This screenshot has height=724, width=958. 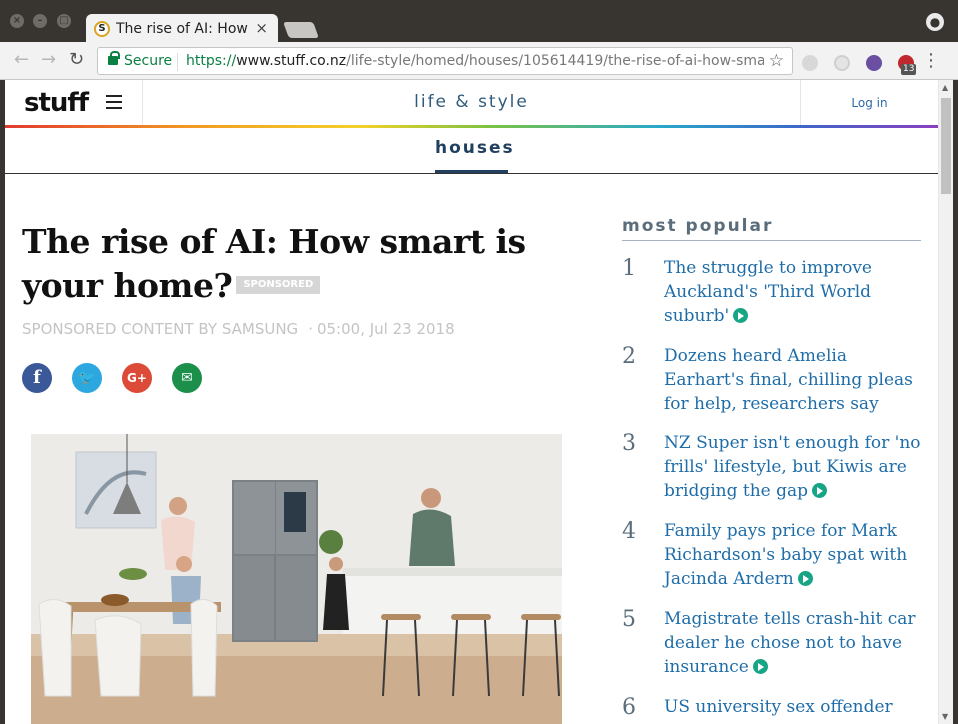 What do you see at coordinates (211, 61) in the screenshot?
I see `url-scheme: https://` at bounding box center [211, 61].